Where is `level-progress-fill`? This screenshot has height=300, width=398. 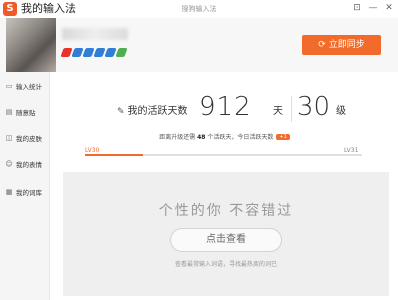
level-progress-fill is located at coordinates (114, 155).